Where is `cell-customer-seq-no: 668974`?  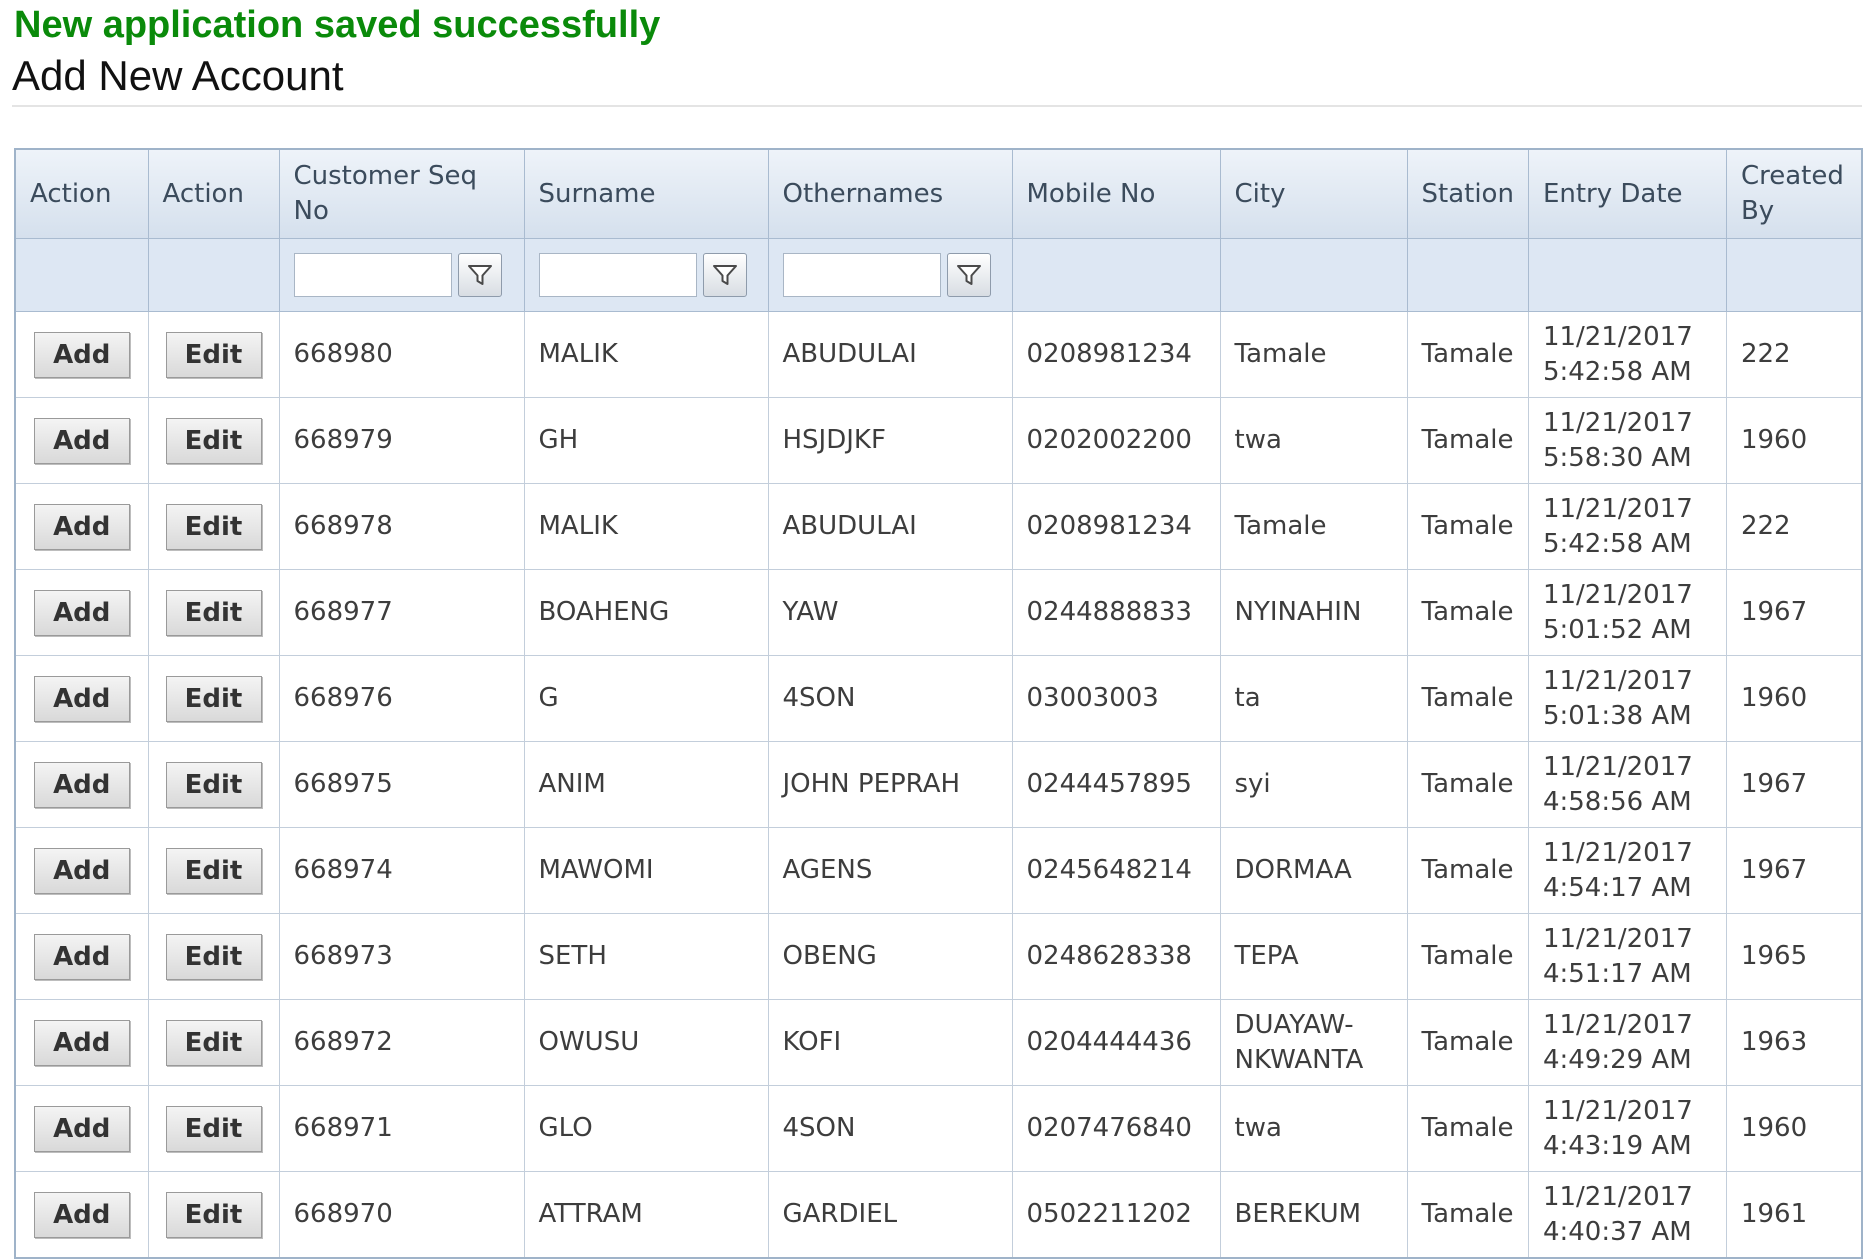 cell-customer-seq-no: 668974 is located at coordinates (401, 870).